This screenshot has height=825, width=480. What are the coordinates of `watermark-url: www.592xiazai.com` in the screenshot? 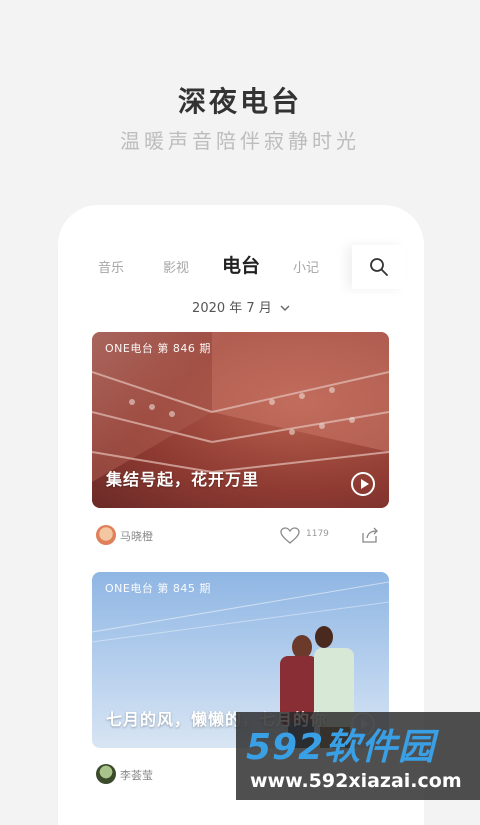 It's located at (356, 781).